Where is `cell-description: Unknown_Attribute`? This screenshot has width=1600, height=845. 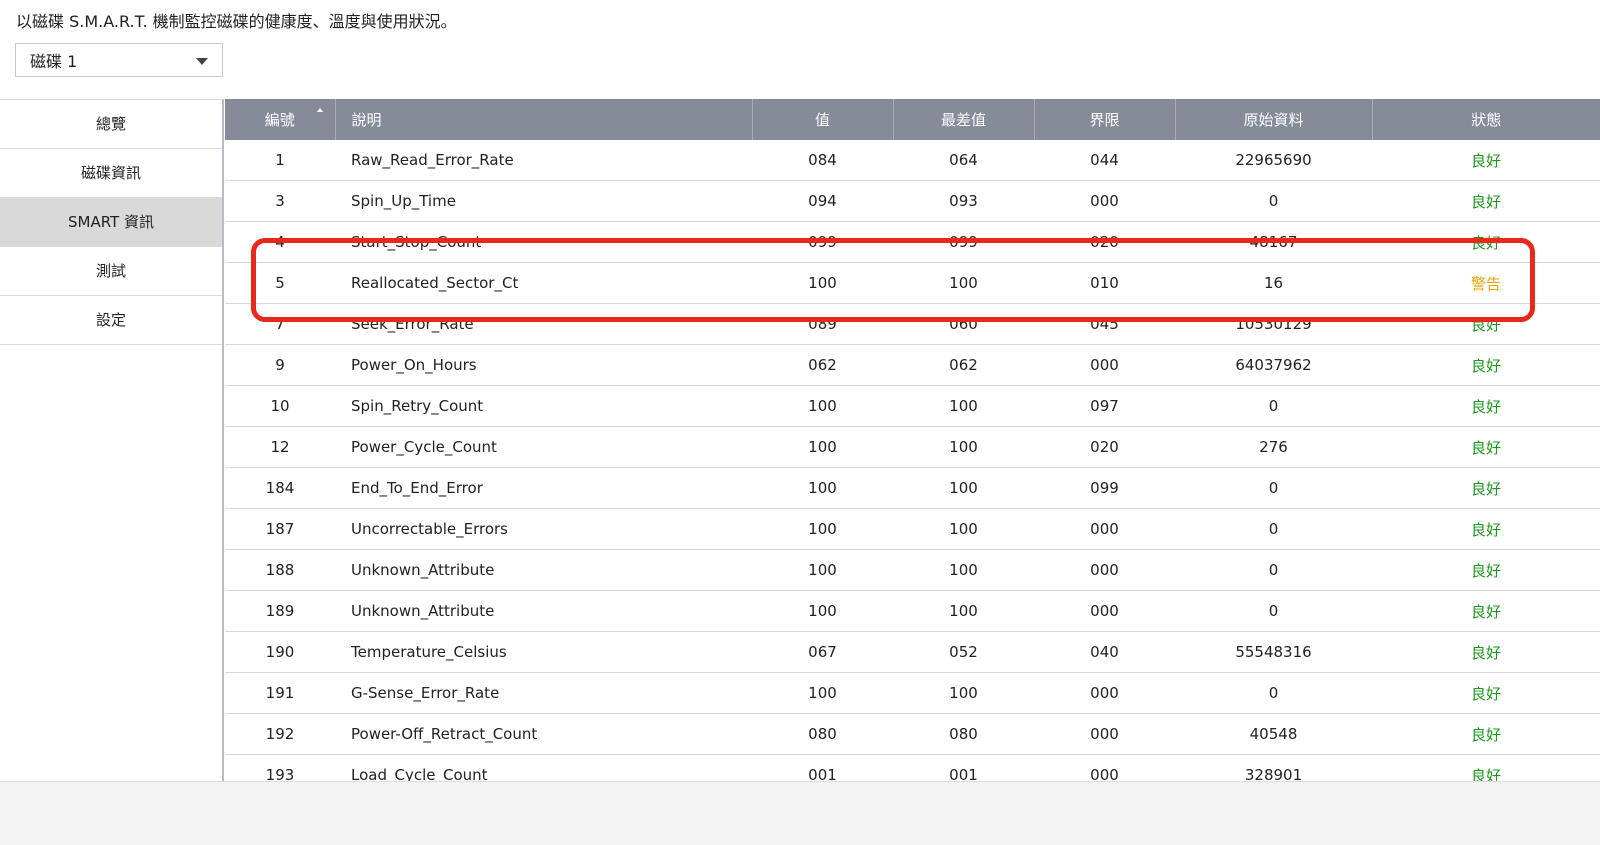 cell-description: Unknown_Attribute is located at coordinates (543, 611).